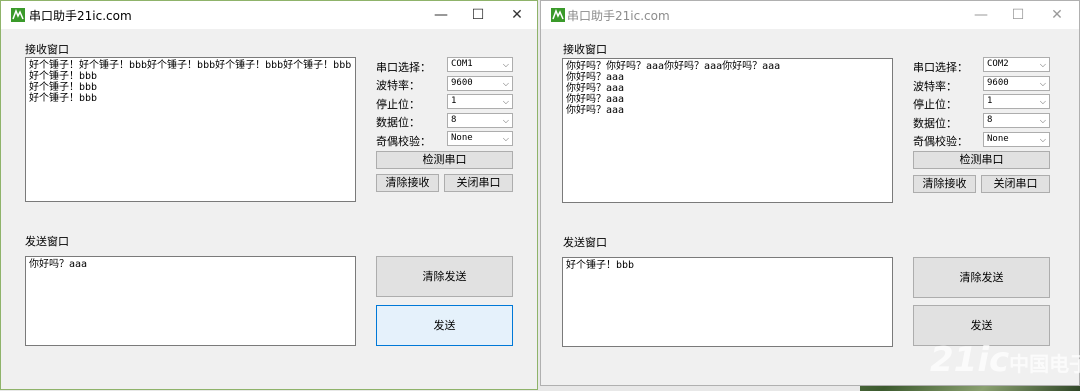  I want to click on send-text: 好个锤子！bbb, so click(600, 265).